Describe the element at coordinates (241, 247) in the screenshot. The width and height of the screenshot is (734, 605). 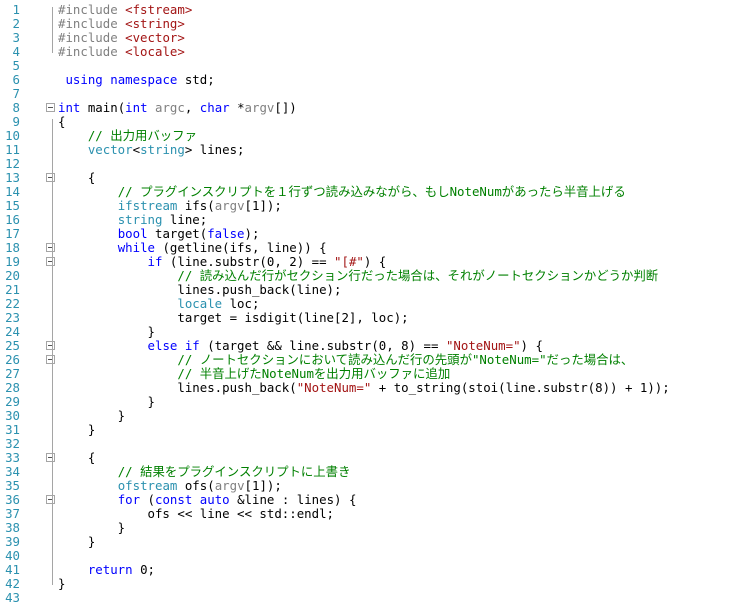
I see `code-token: (getline(ifs, line)) {` at that location.